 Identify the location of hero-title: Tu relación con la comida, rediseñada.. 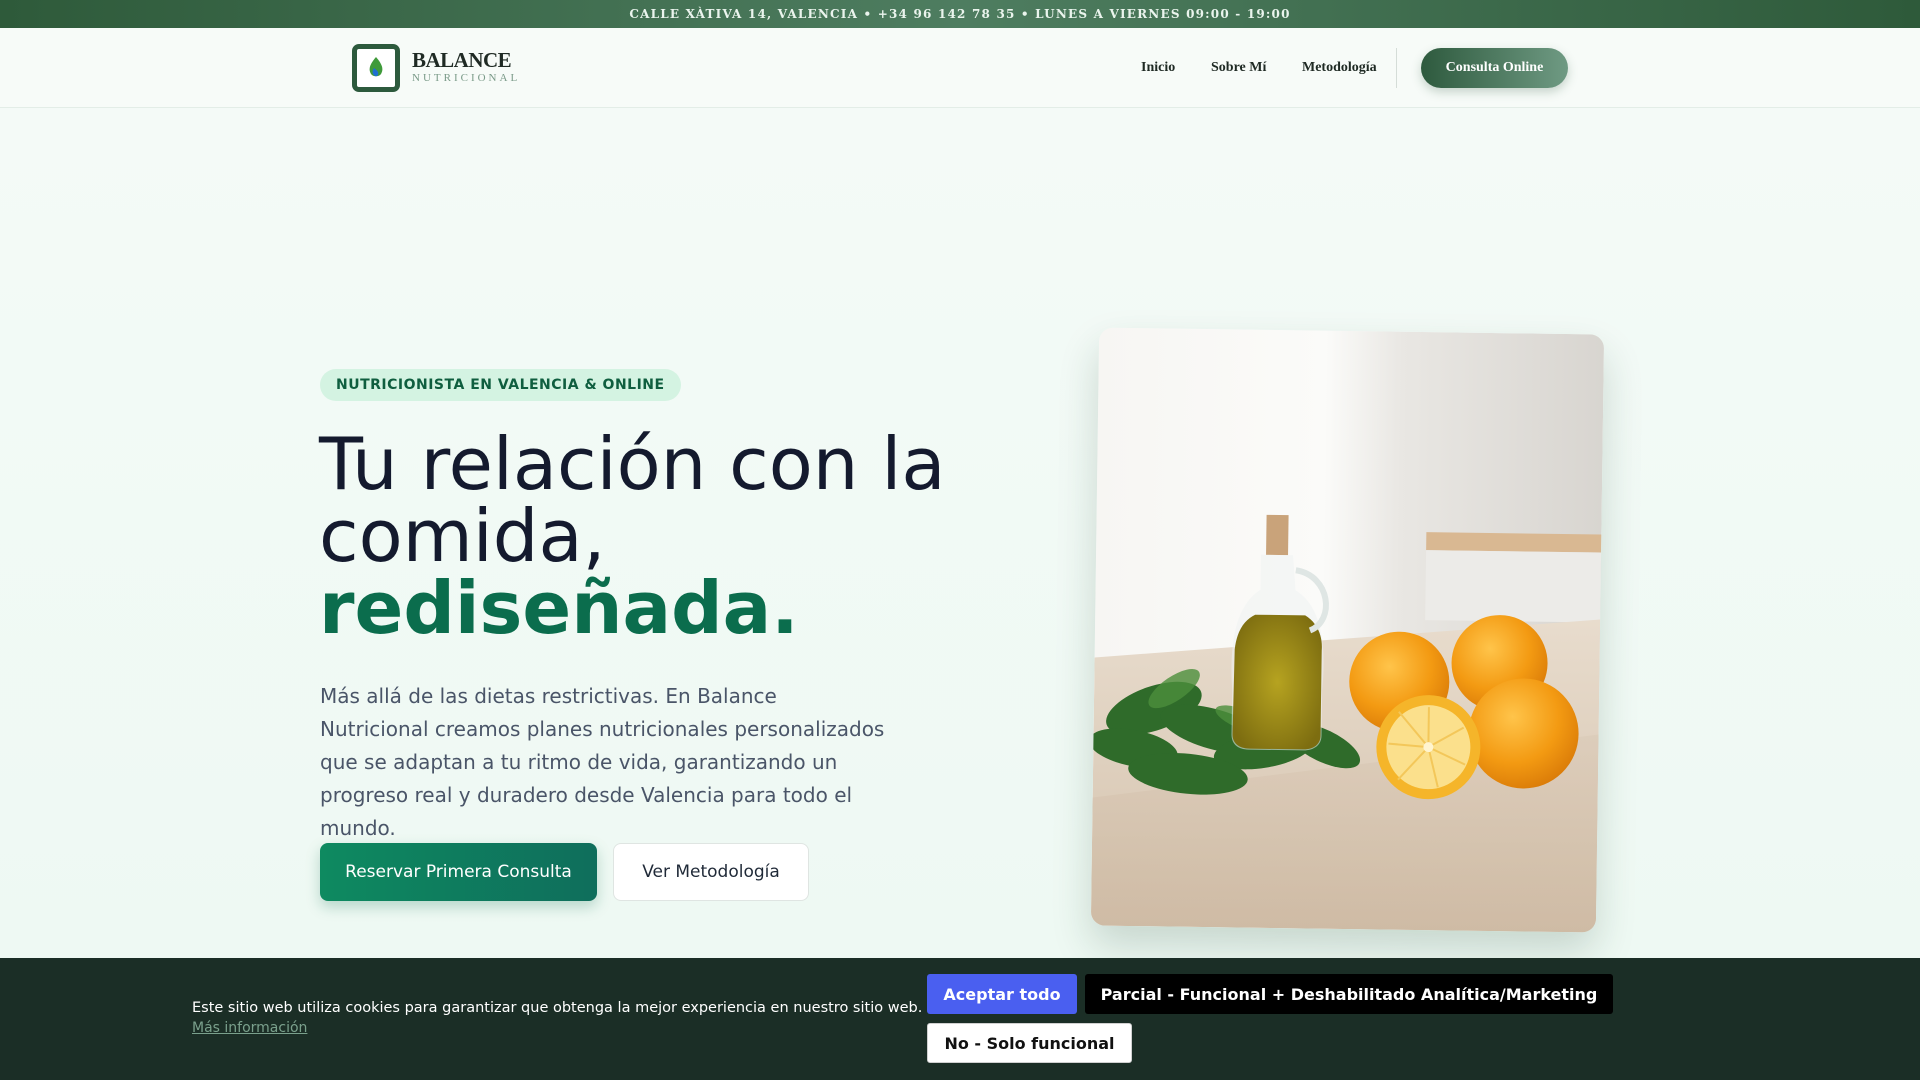
(632, 536).